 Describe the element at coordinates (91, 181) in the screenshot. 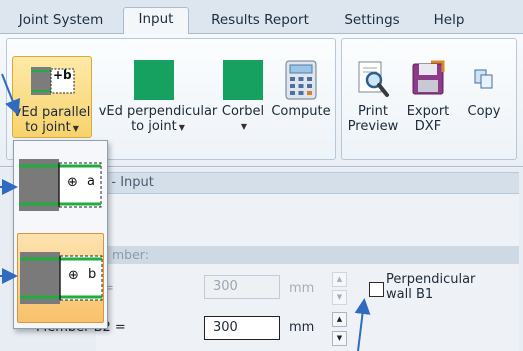

I see `option-letter-a: a` at that location.